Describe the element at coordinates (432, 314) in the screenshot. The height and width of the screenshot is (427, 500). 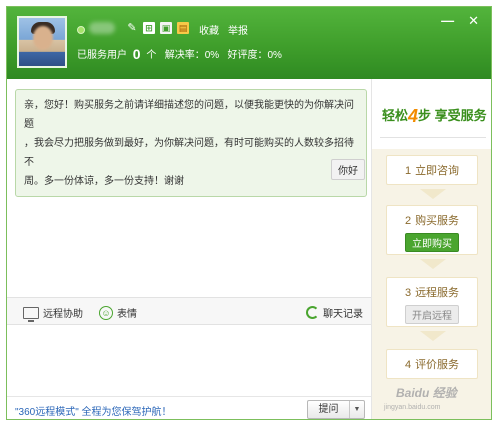
I see `start-remote-button: 开启远程` at that location.